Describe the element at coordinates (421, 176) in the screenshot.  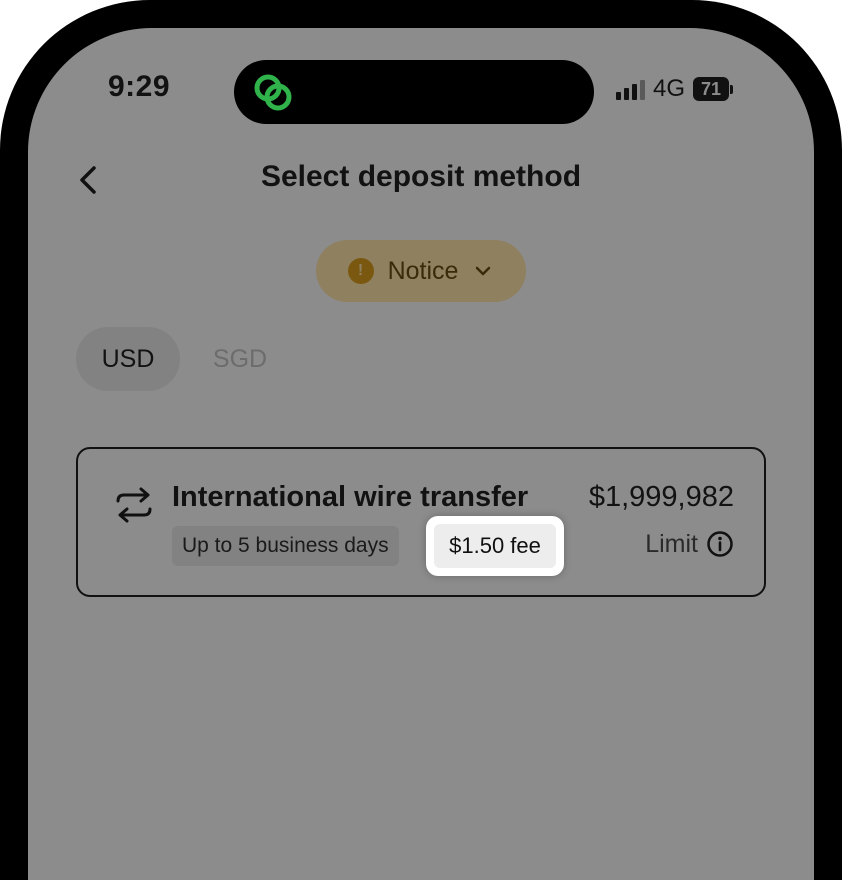
I see `page-title: Select deposit method` at that location.